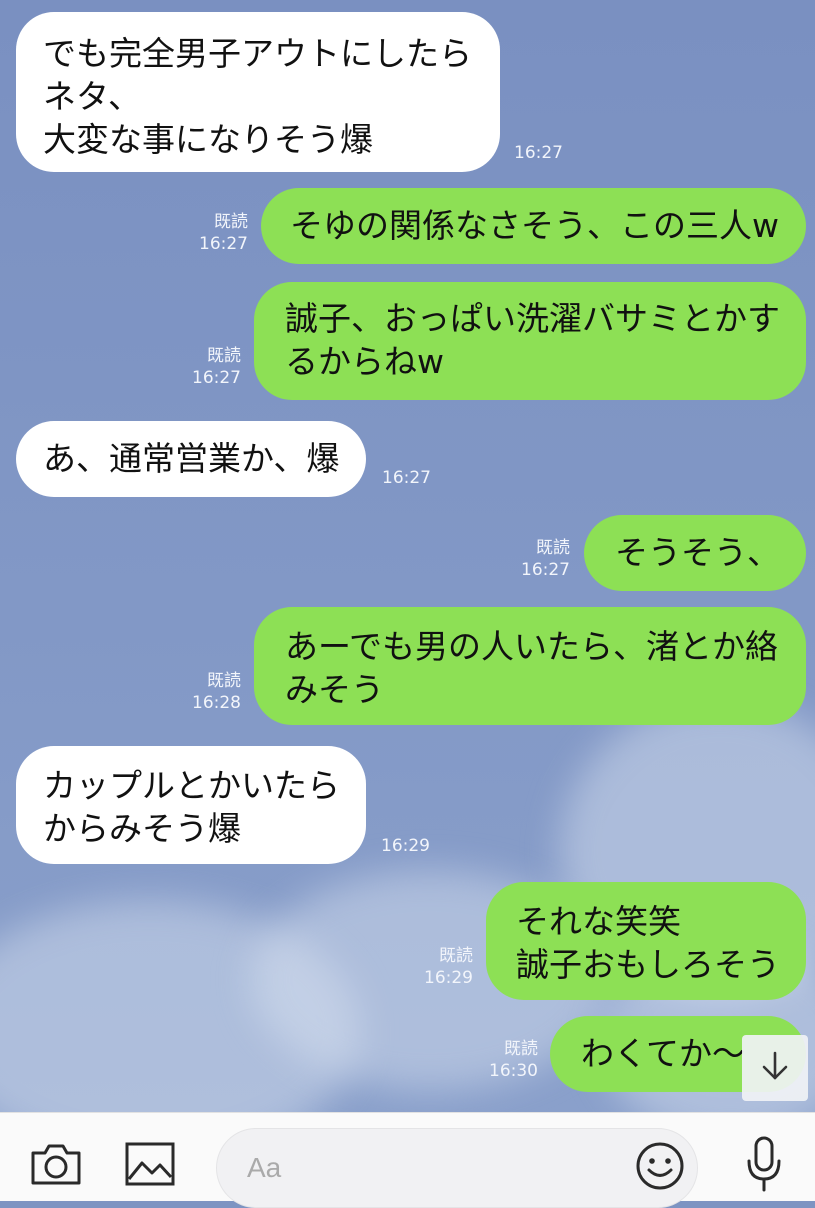 The width and height of the screenshot is (815, 1208). I want to click on arrow-down-icon, so click(775, 1068).